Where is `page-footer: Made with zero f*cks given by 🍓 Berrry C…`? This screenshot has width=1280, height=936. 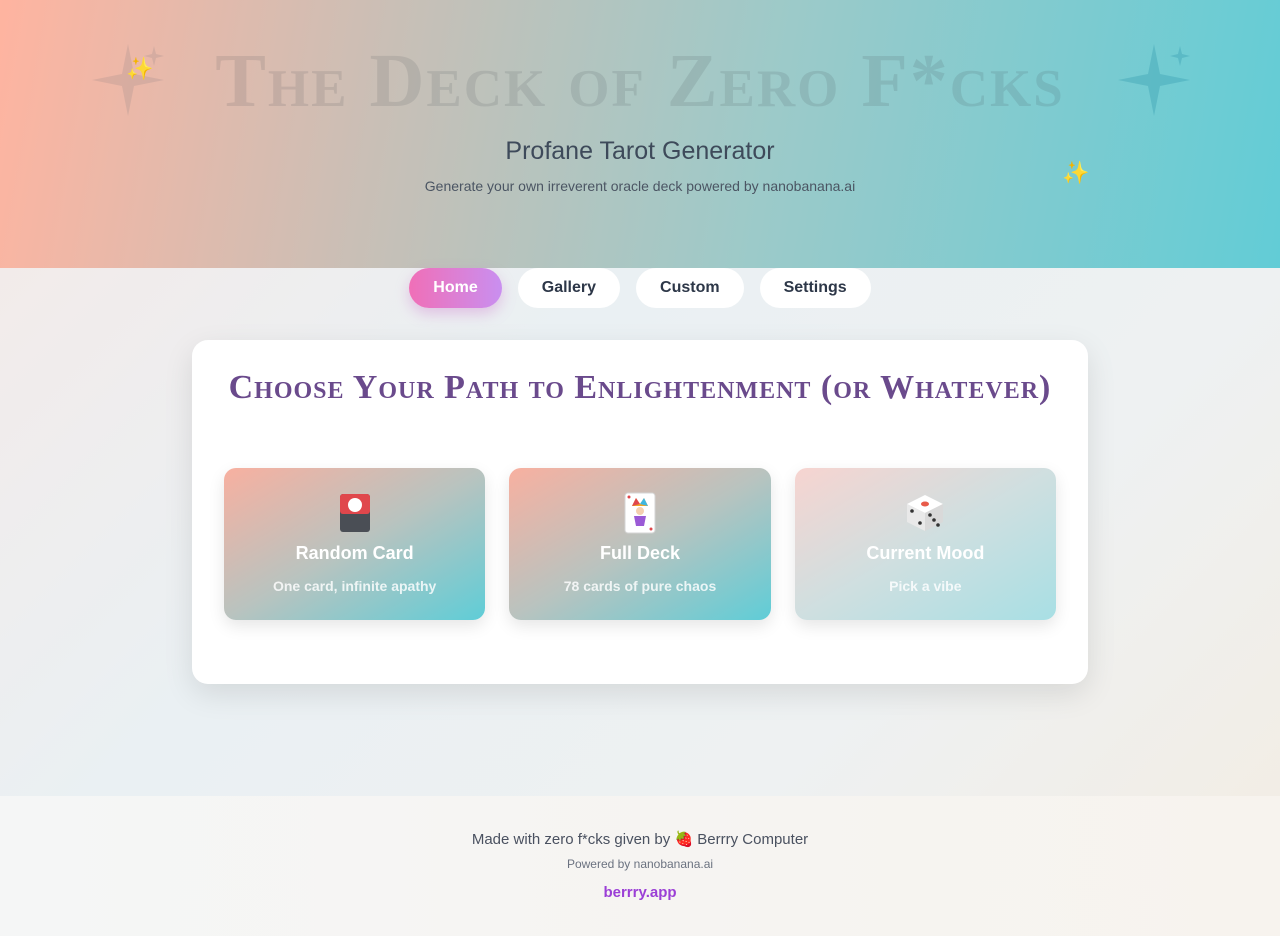 page-footer: Made with zero f*cks given by 🍓 Berrry C… is located at coordinates (640, 866).